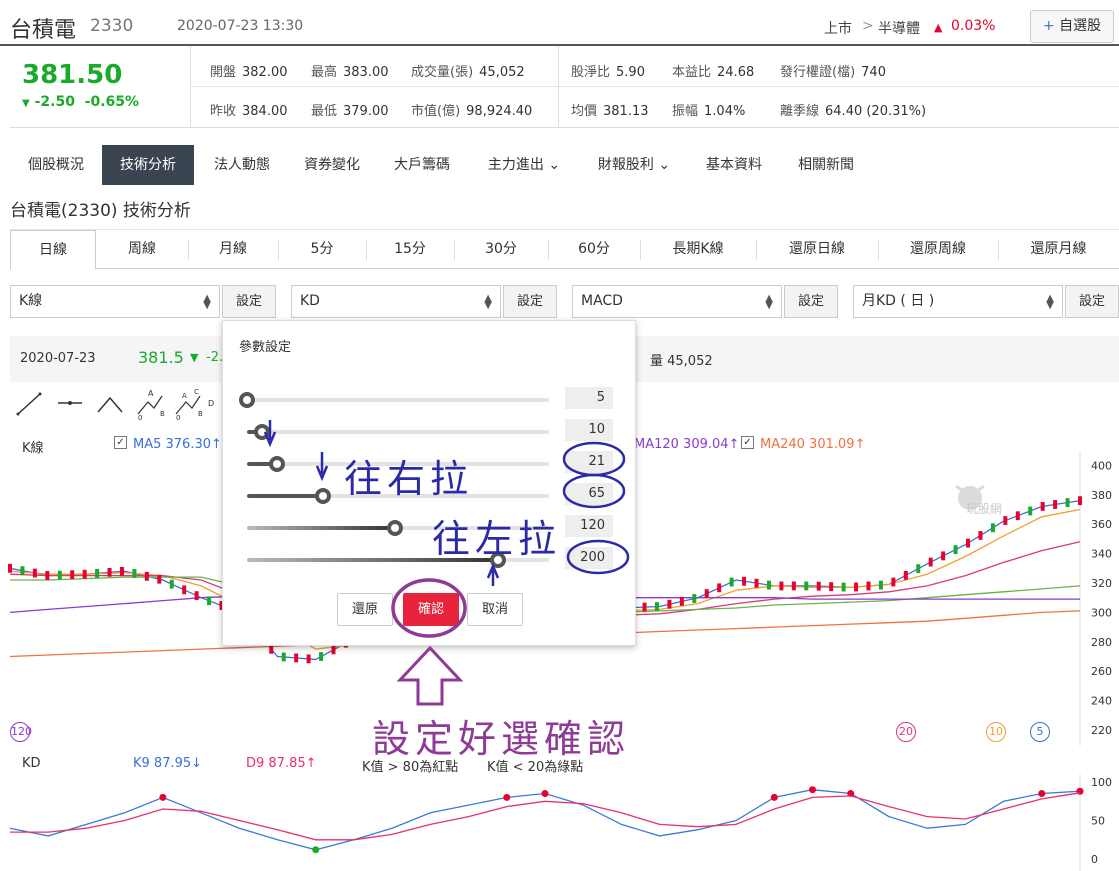 This screenshot has width=1119, height=871. Describe the element at coordinates (112, 102) in the screenshot. I see `change-pct: -0.65%` at that location.